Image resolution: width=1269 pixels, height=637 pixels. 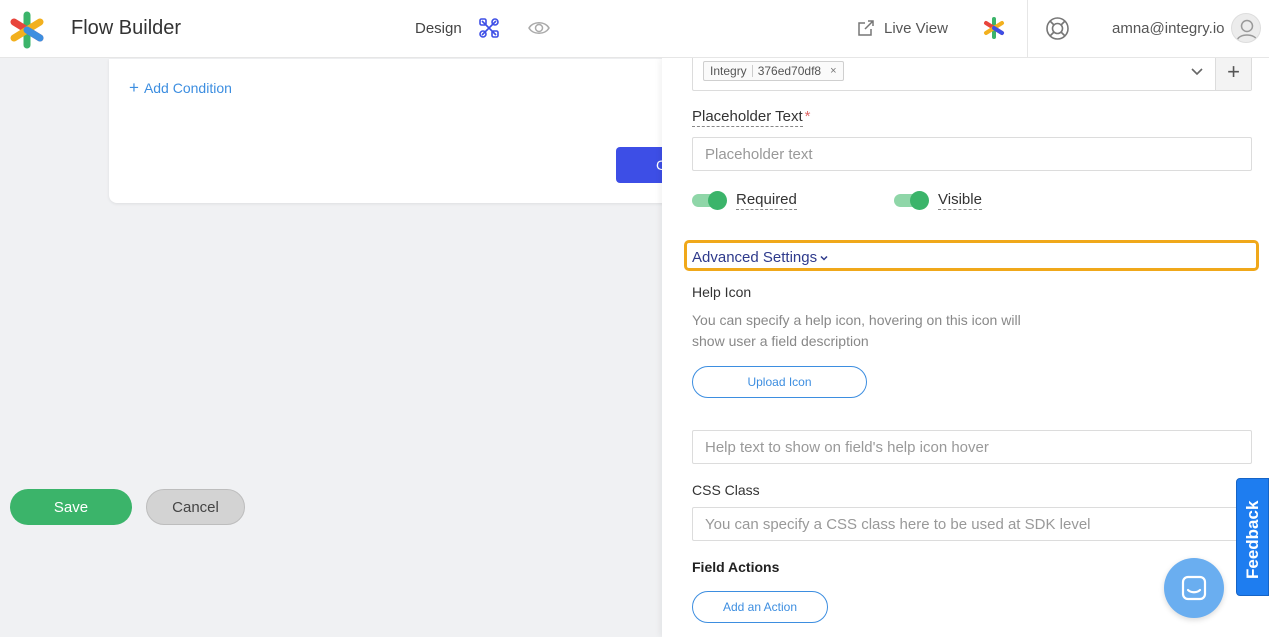 I want to click on add-option-button: +, so click(x=1233, y=72).